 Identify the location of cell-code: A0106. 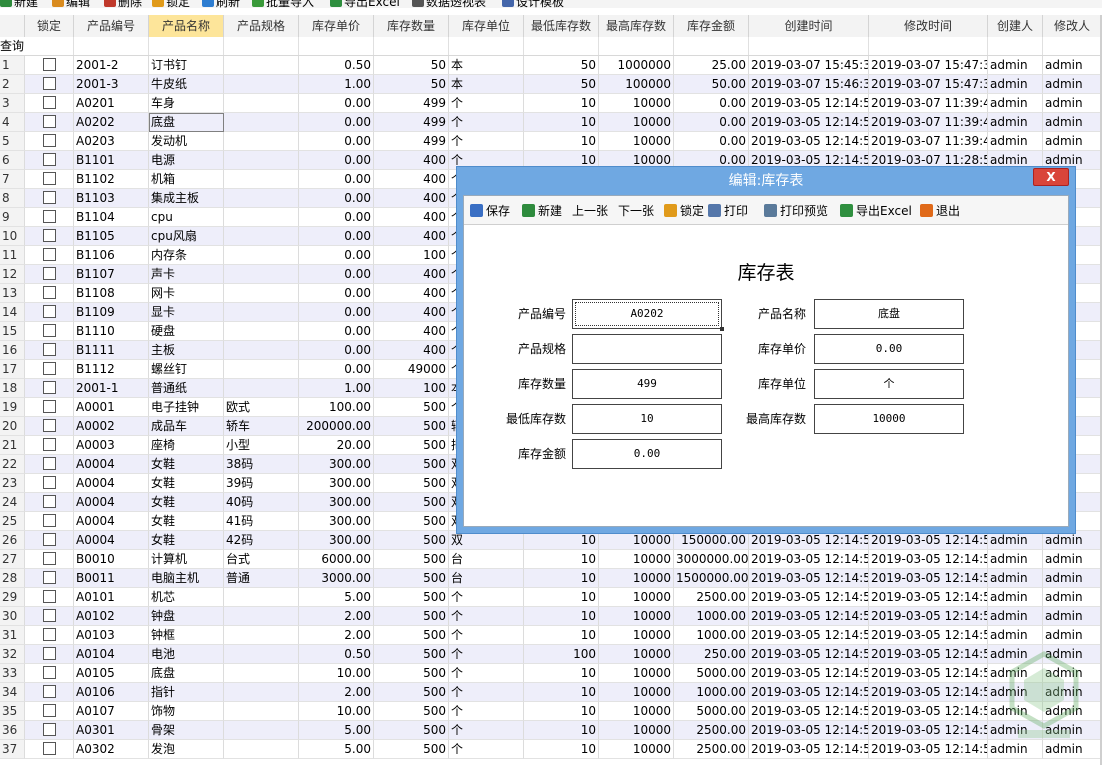
(111, 692).